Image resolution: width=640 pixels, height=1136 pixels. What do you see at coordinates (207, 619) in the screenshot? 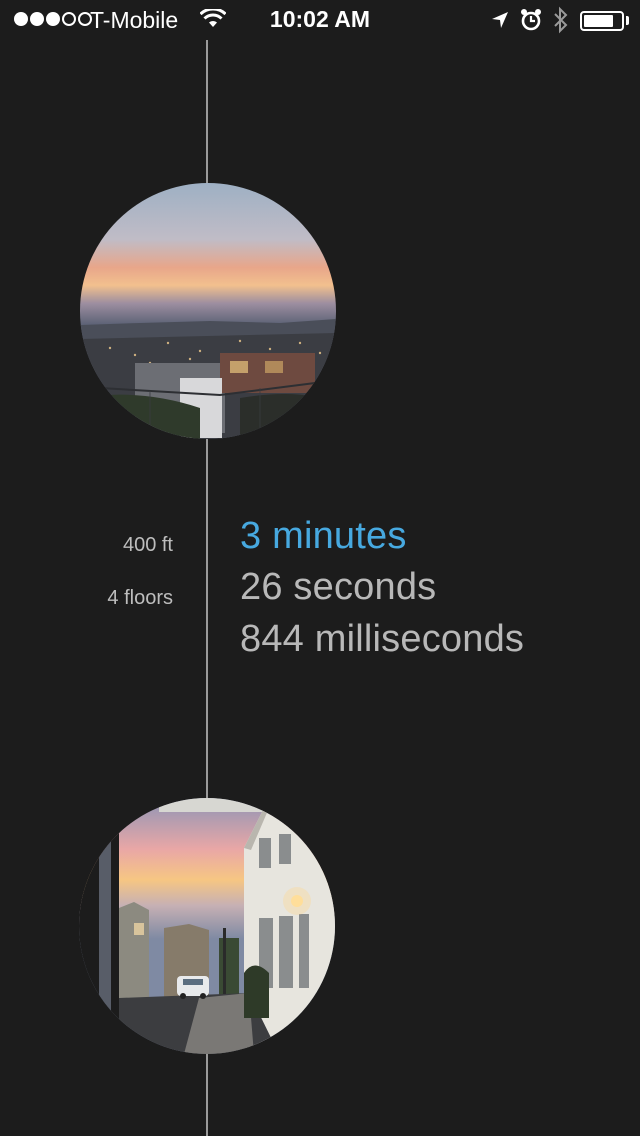
I see `timeline-line-middle` at bounding box center [207, 619].